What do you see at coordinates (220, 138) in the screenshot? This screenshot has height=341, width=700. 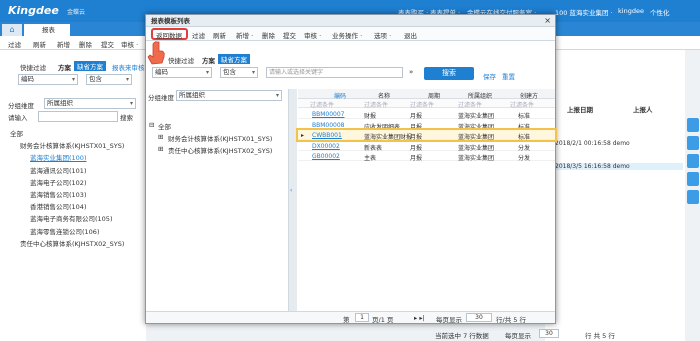 I see `tree-node-finance: 财务会计核算体系(KJHSTX01_SYS)` at bounding box center [220, 138].